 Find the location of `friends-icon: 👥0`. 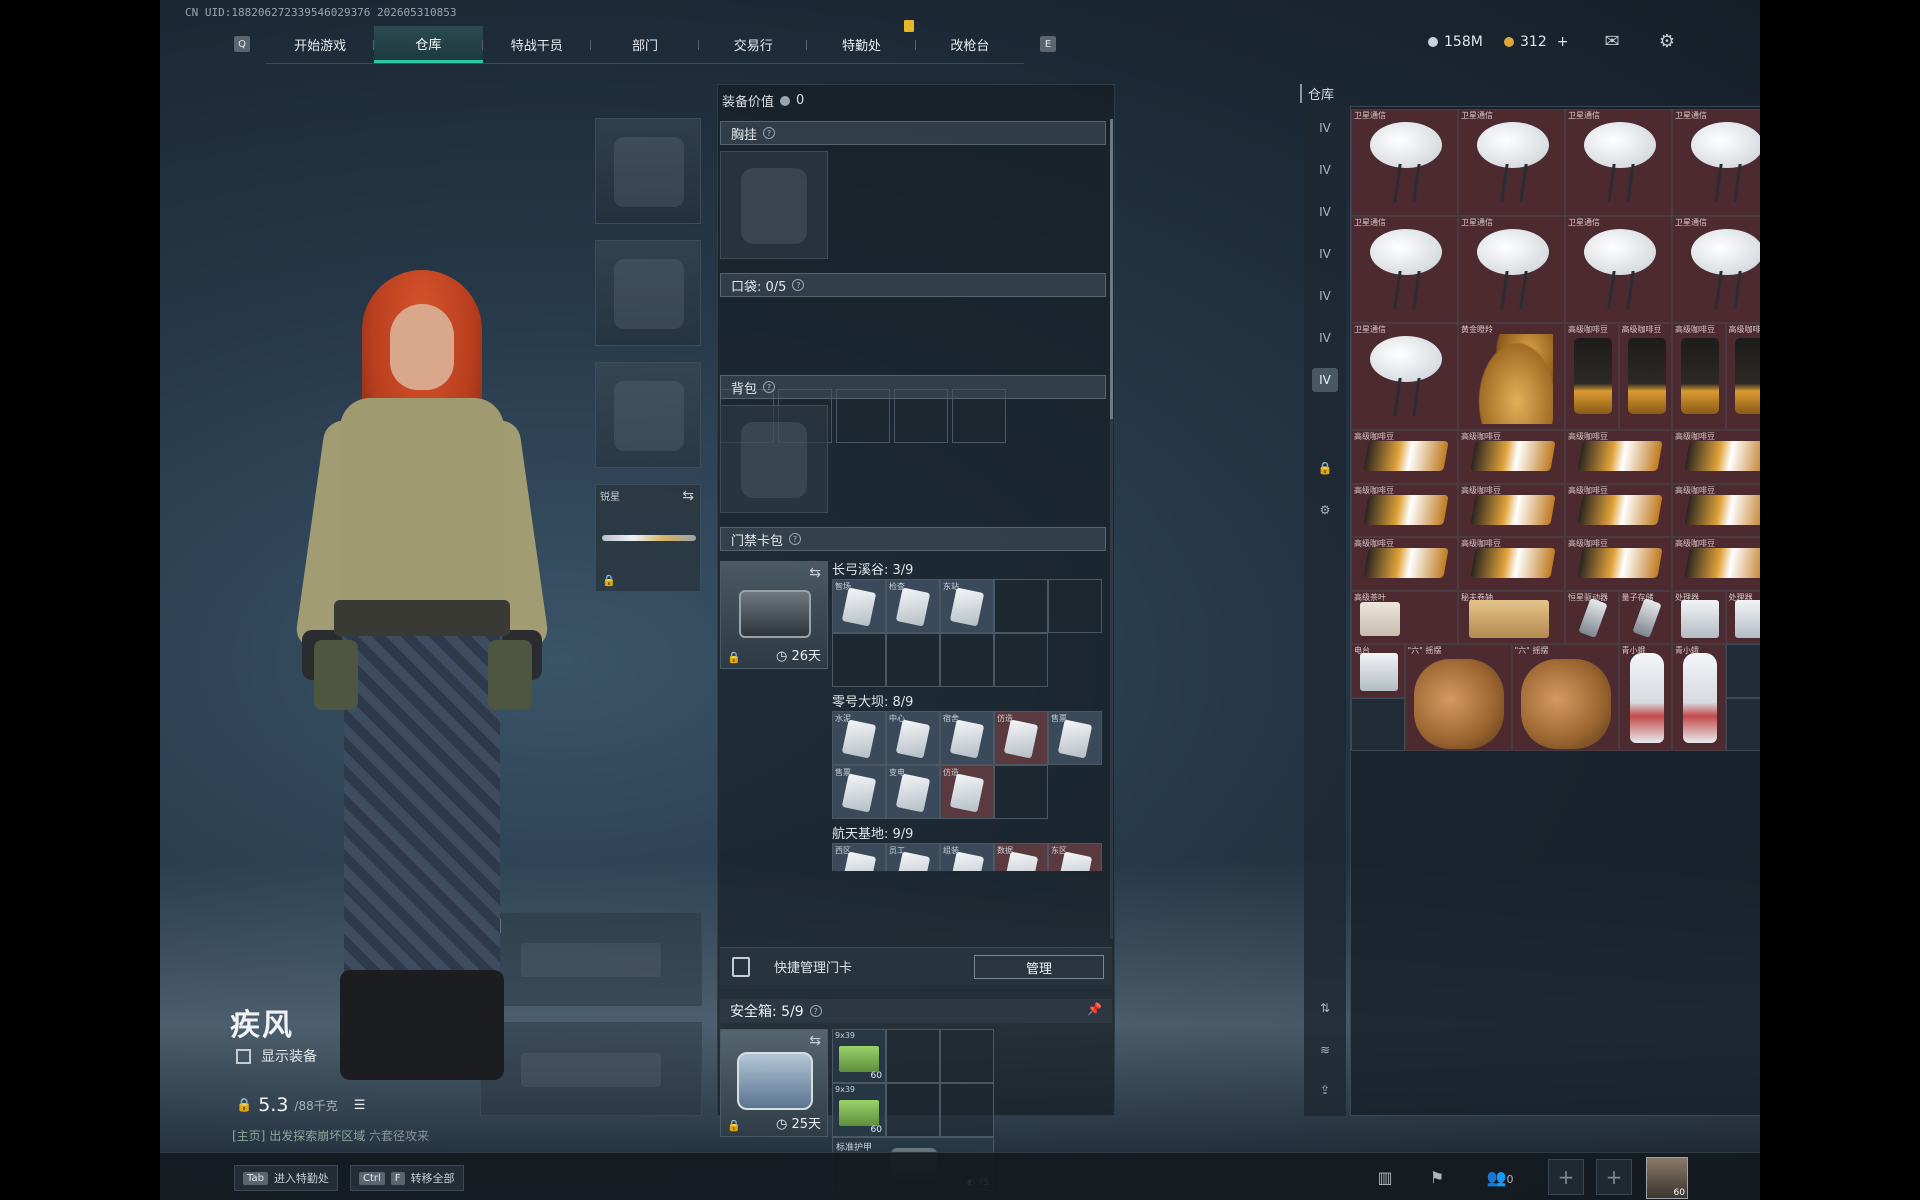

friends-icon: 👥0 is located at coordinates (1500, 1178).